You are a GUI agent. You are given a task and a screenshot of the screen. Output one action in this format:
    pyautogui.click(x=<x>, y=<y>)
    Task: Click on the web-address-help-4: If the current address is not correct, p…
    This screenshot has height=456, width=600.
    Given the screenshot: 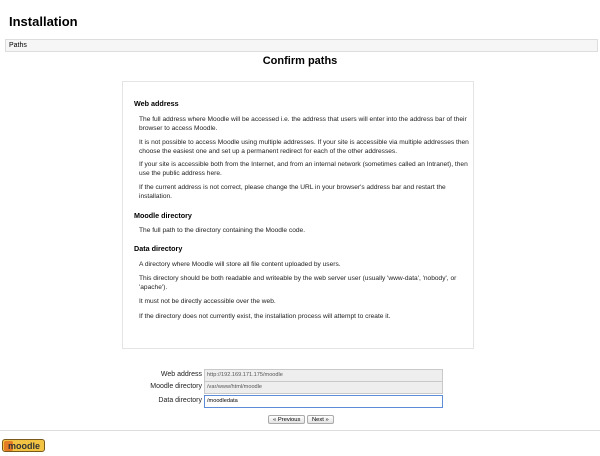 What is the action you would take?
    pyautogui.click(x=292, y=192)
    